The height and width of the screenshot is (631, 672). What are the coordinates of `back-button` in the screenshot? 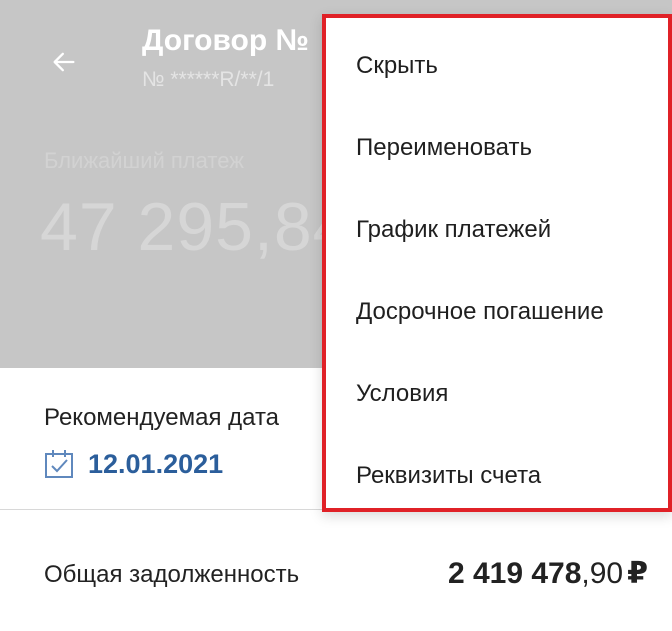 It's located at (64, 62).